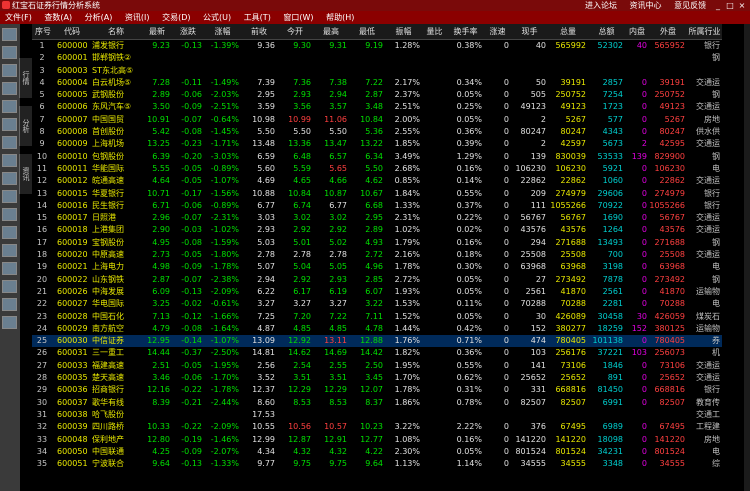 This screenshot has width=750, height=491. Describe the element at coordinates (9, 214) in the screenshot. I see `pin-icon` at that location.